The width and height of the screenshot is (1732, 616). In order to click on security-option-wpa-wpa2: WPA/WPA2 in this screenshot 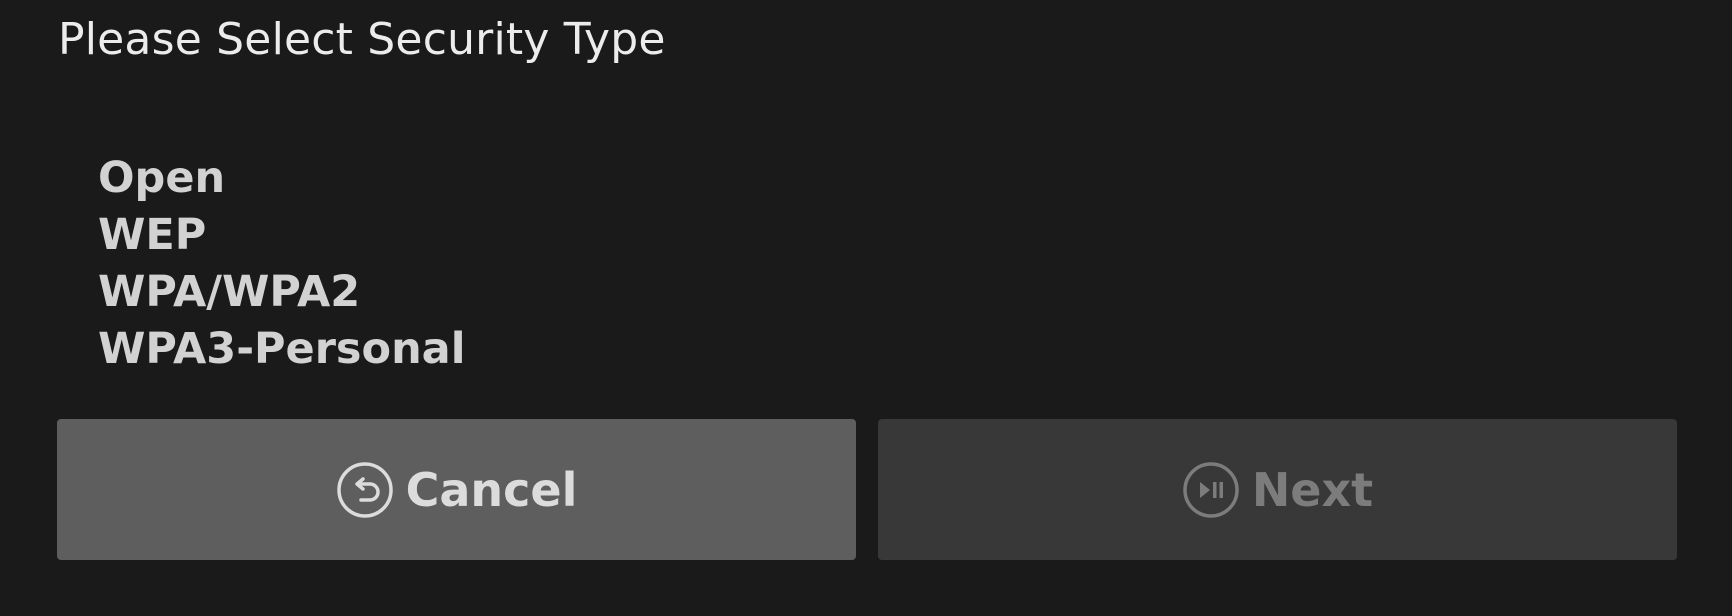, I will do `click(281, 292)`.